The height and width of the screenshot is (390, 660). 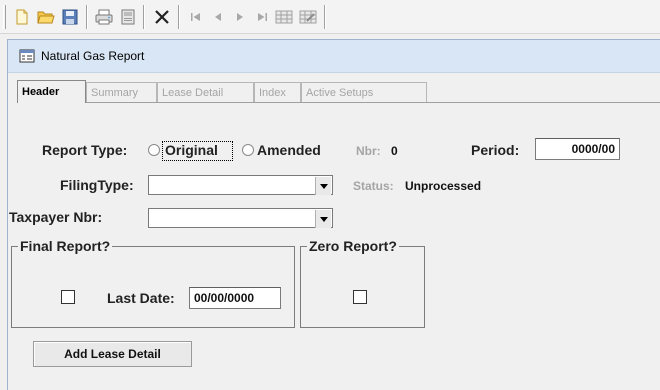 I want to click on new-icon, so click(x=22, y=17).